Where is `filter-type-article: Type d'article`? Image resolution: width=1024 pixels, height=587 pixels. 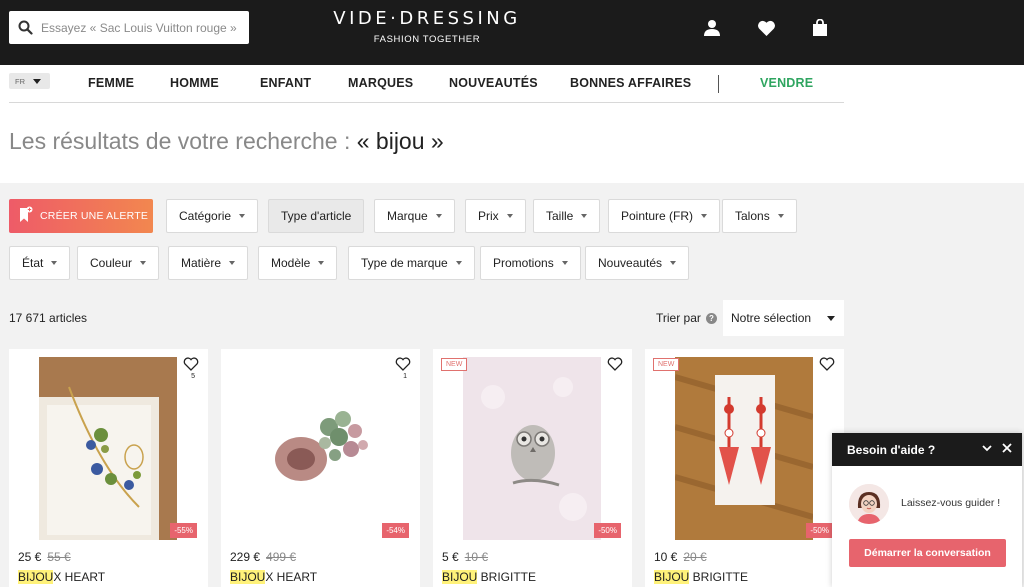
filter-type-article: Type d'article is located at coordinates (316, 216).